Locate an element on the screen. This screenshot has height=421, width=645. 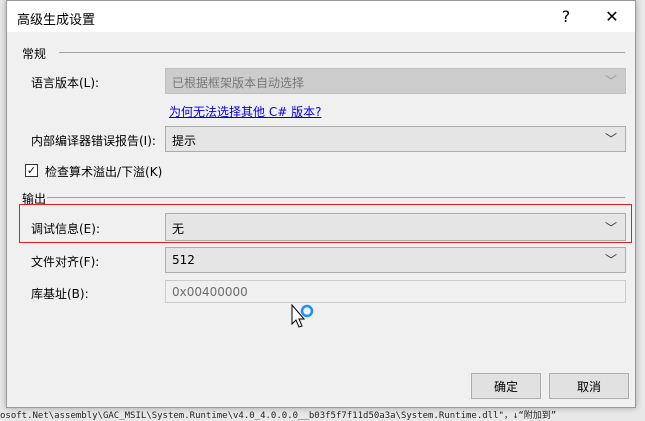
overflow-checkbox-label: 检查算术溢出/下溢(K) is located at coordinates (103, 171).